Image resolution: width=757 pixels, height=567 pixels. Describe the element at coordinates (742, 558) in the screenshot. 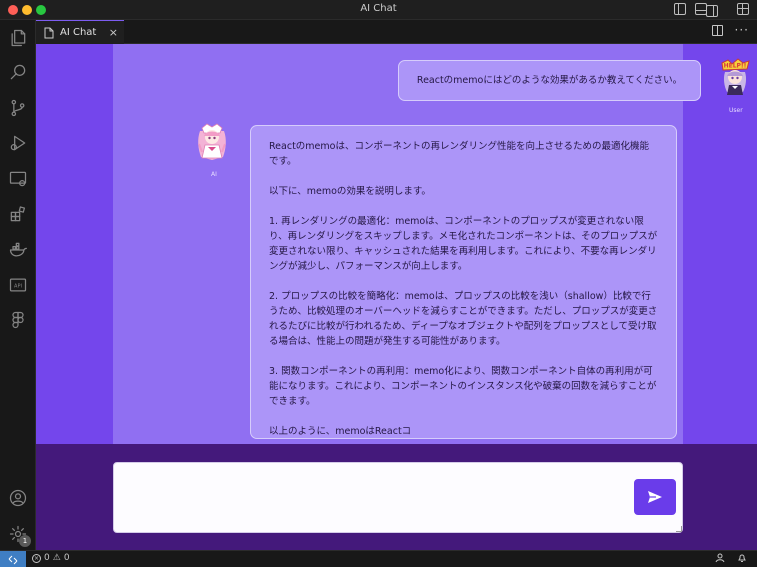

I see `notifications-bell-icon` at that location.